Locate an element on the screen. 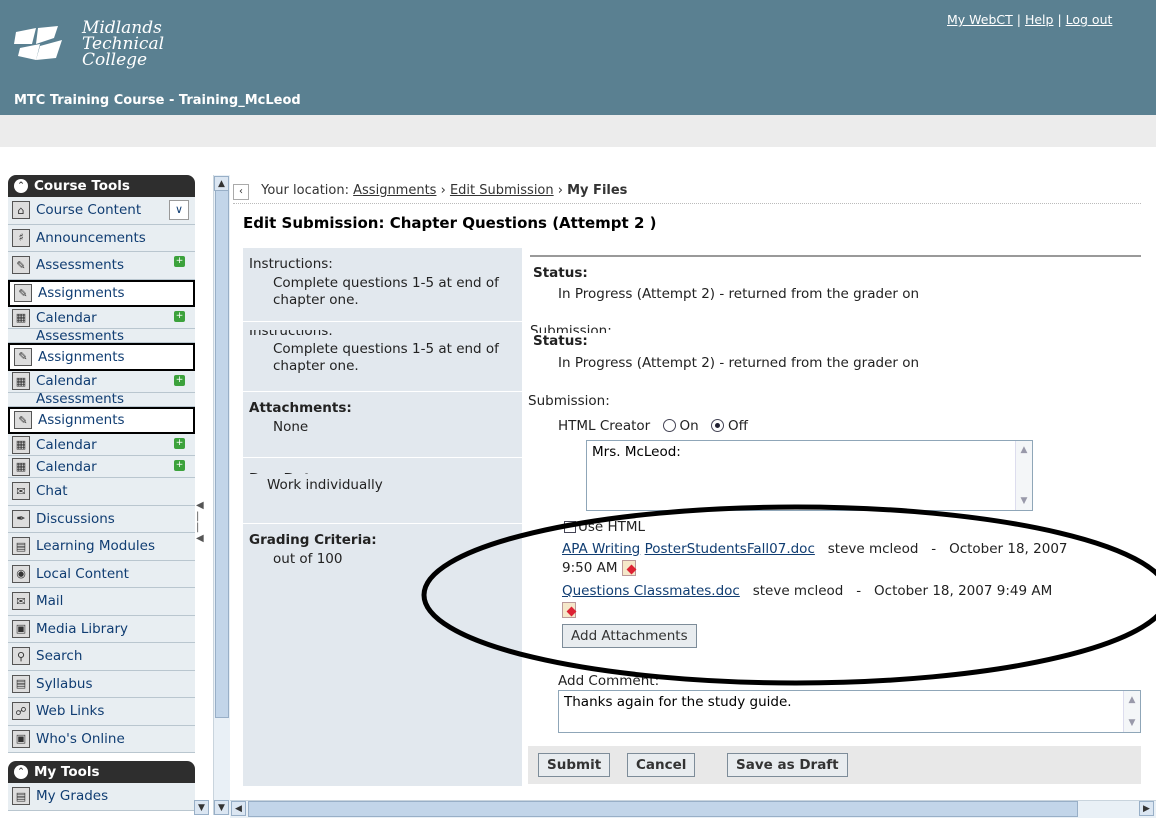 Image resolution: width=1156 pixels, height=820 pixels. file-row-2-icon is located at coordinates (569, 610).